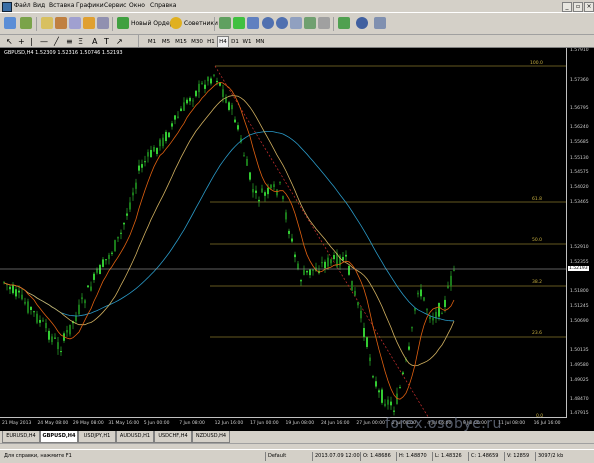 The height and width of the screenshot is (463, 594). I want to click on trendline-icon: ╱, so click(56, 41).